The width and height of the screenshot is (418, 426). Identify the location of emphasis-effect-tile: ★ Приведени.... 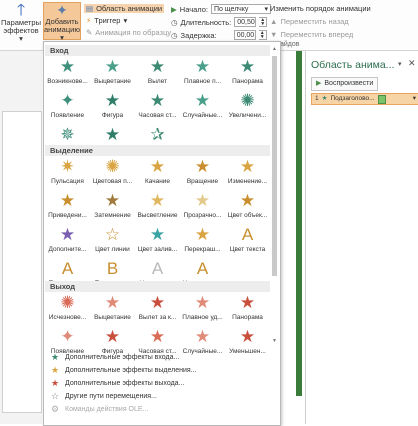
(67, 208).